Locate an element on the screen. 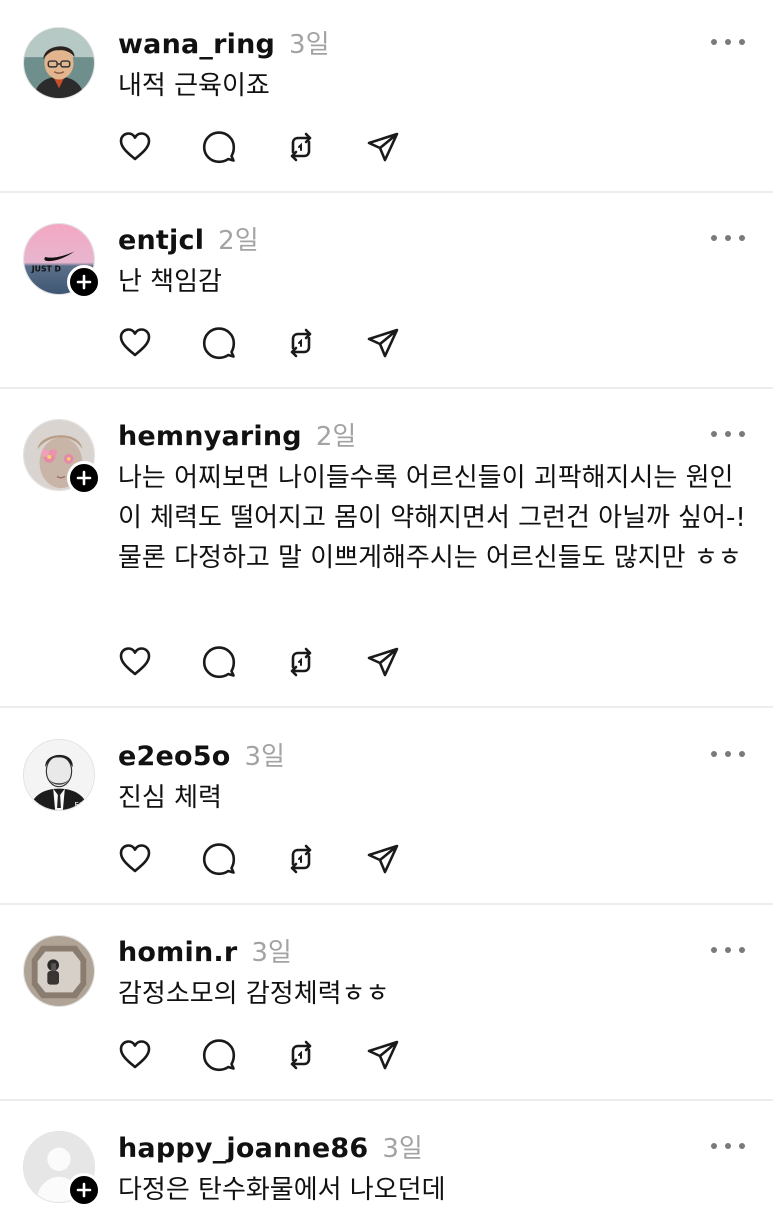 This screenshot has height=1212, width=773. avatar: JUST D is located at coordinates (62, 261).